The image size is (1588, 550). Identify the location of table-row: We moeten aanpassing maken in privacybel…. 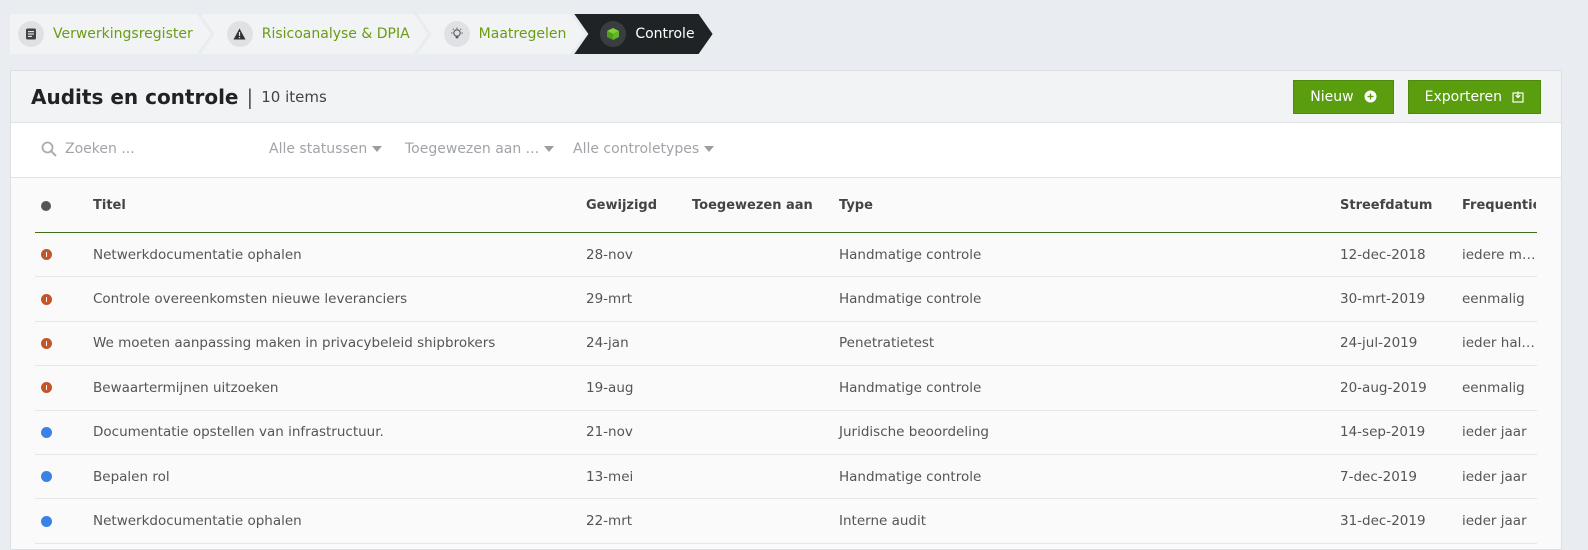
(786, 344).